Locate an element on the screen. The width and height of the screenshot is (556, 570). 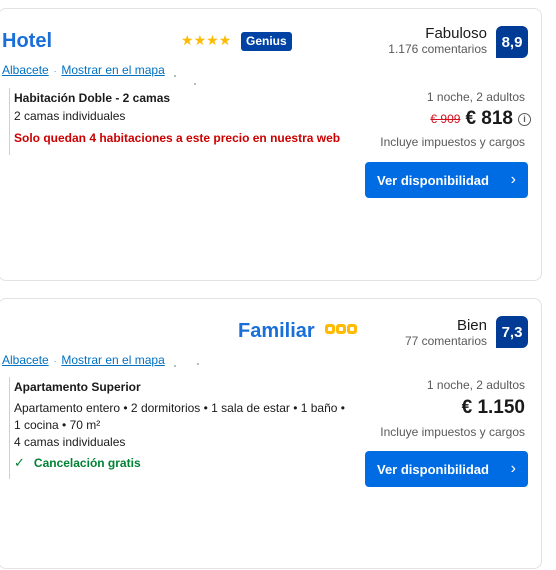
bed-info: 2 camas individuales is located at coordinates (70, 116).